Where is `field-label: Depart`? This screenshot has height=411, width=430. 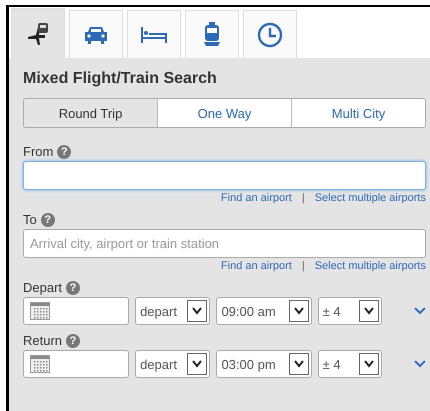 field-label: Depart is located at coordinates (42, 287).